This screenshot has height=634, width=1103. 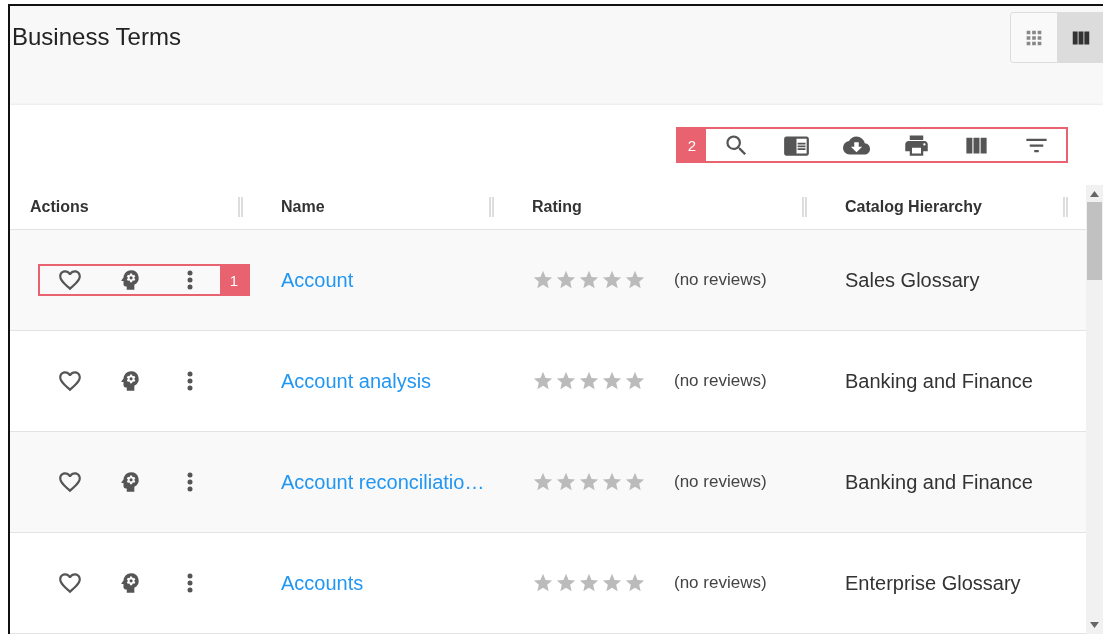 What do you see at coordinates (912, 280) in the screenshot?
I see `table-cell: Sales Glossary` at bounding box center [912, 280].